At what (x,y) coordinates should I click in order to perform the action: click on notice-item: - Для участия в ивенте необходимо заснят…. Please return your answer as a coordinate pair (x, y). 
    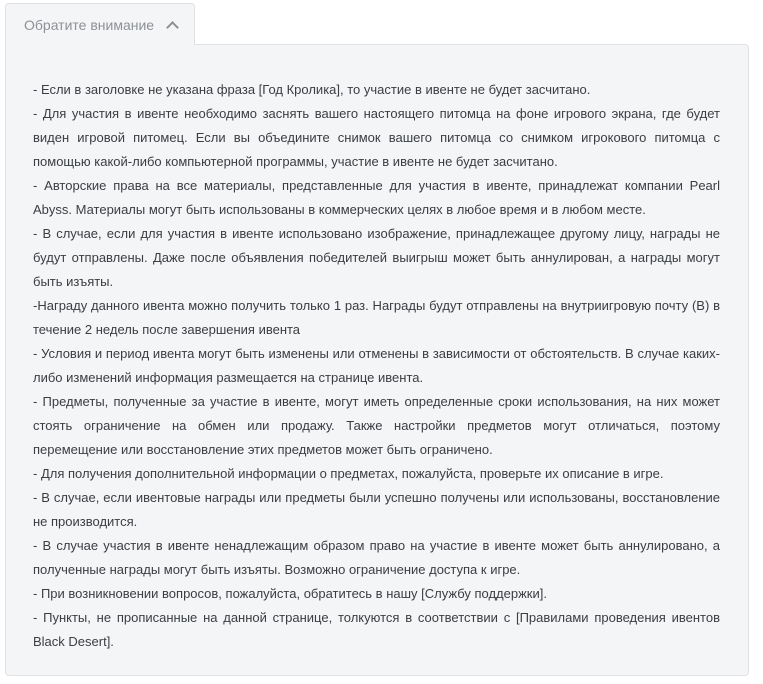
    Looking at the image, I should click on (376, 137).